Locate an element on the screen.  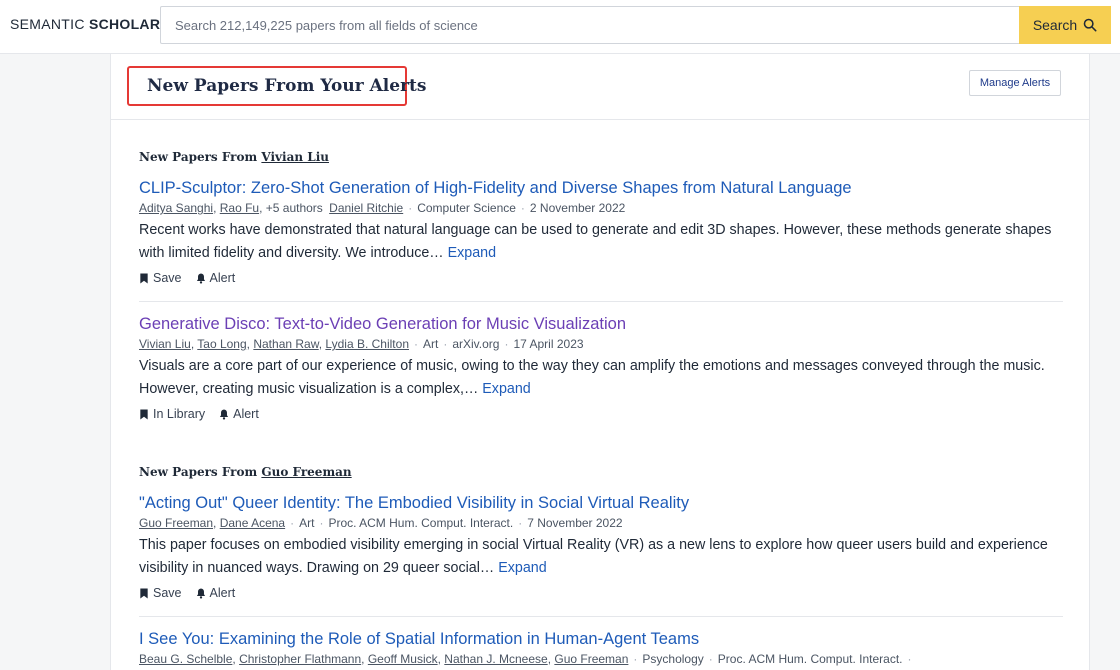
in-library-label: In Library is located at coordinates (179, 414).